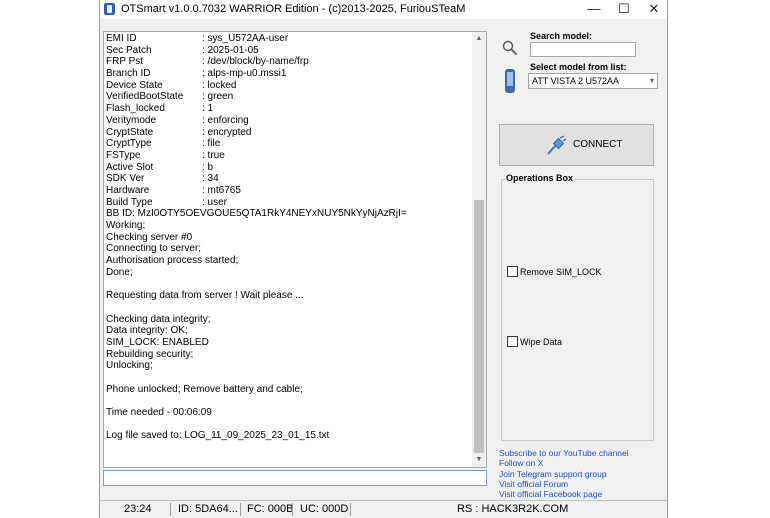  Describe the element at coordinates (227, 132) in the screenshot. I see `log-value: : encrypted` at that location.